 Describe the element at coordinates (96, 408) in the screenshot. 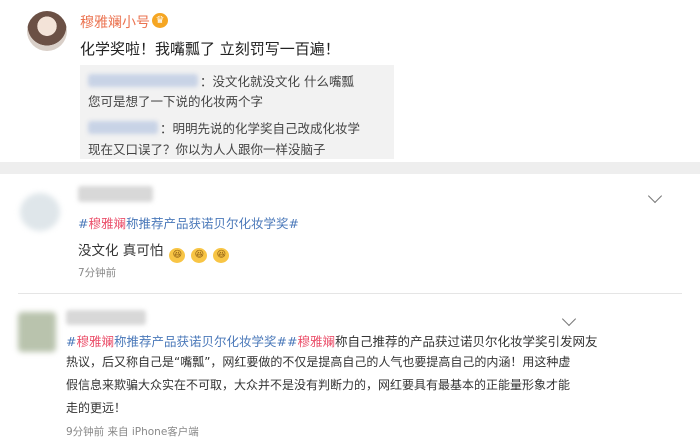

I see `comment-body-line: 走的更远！` at that location.